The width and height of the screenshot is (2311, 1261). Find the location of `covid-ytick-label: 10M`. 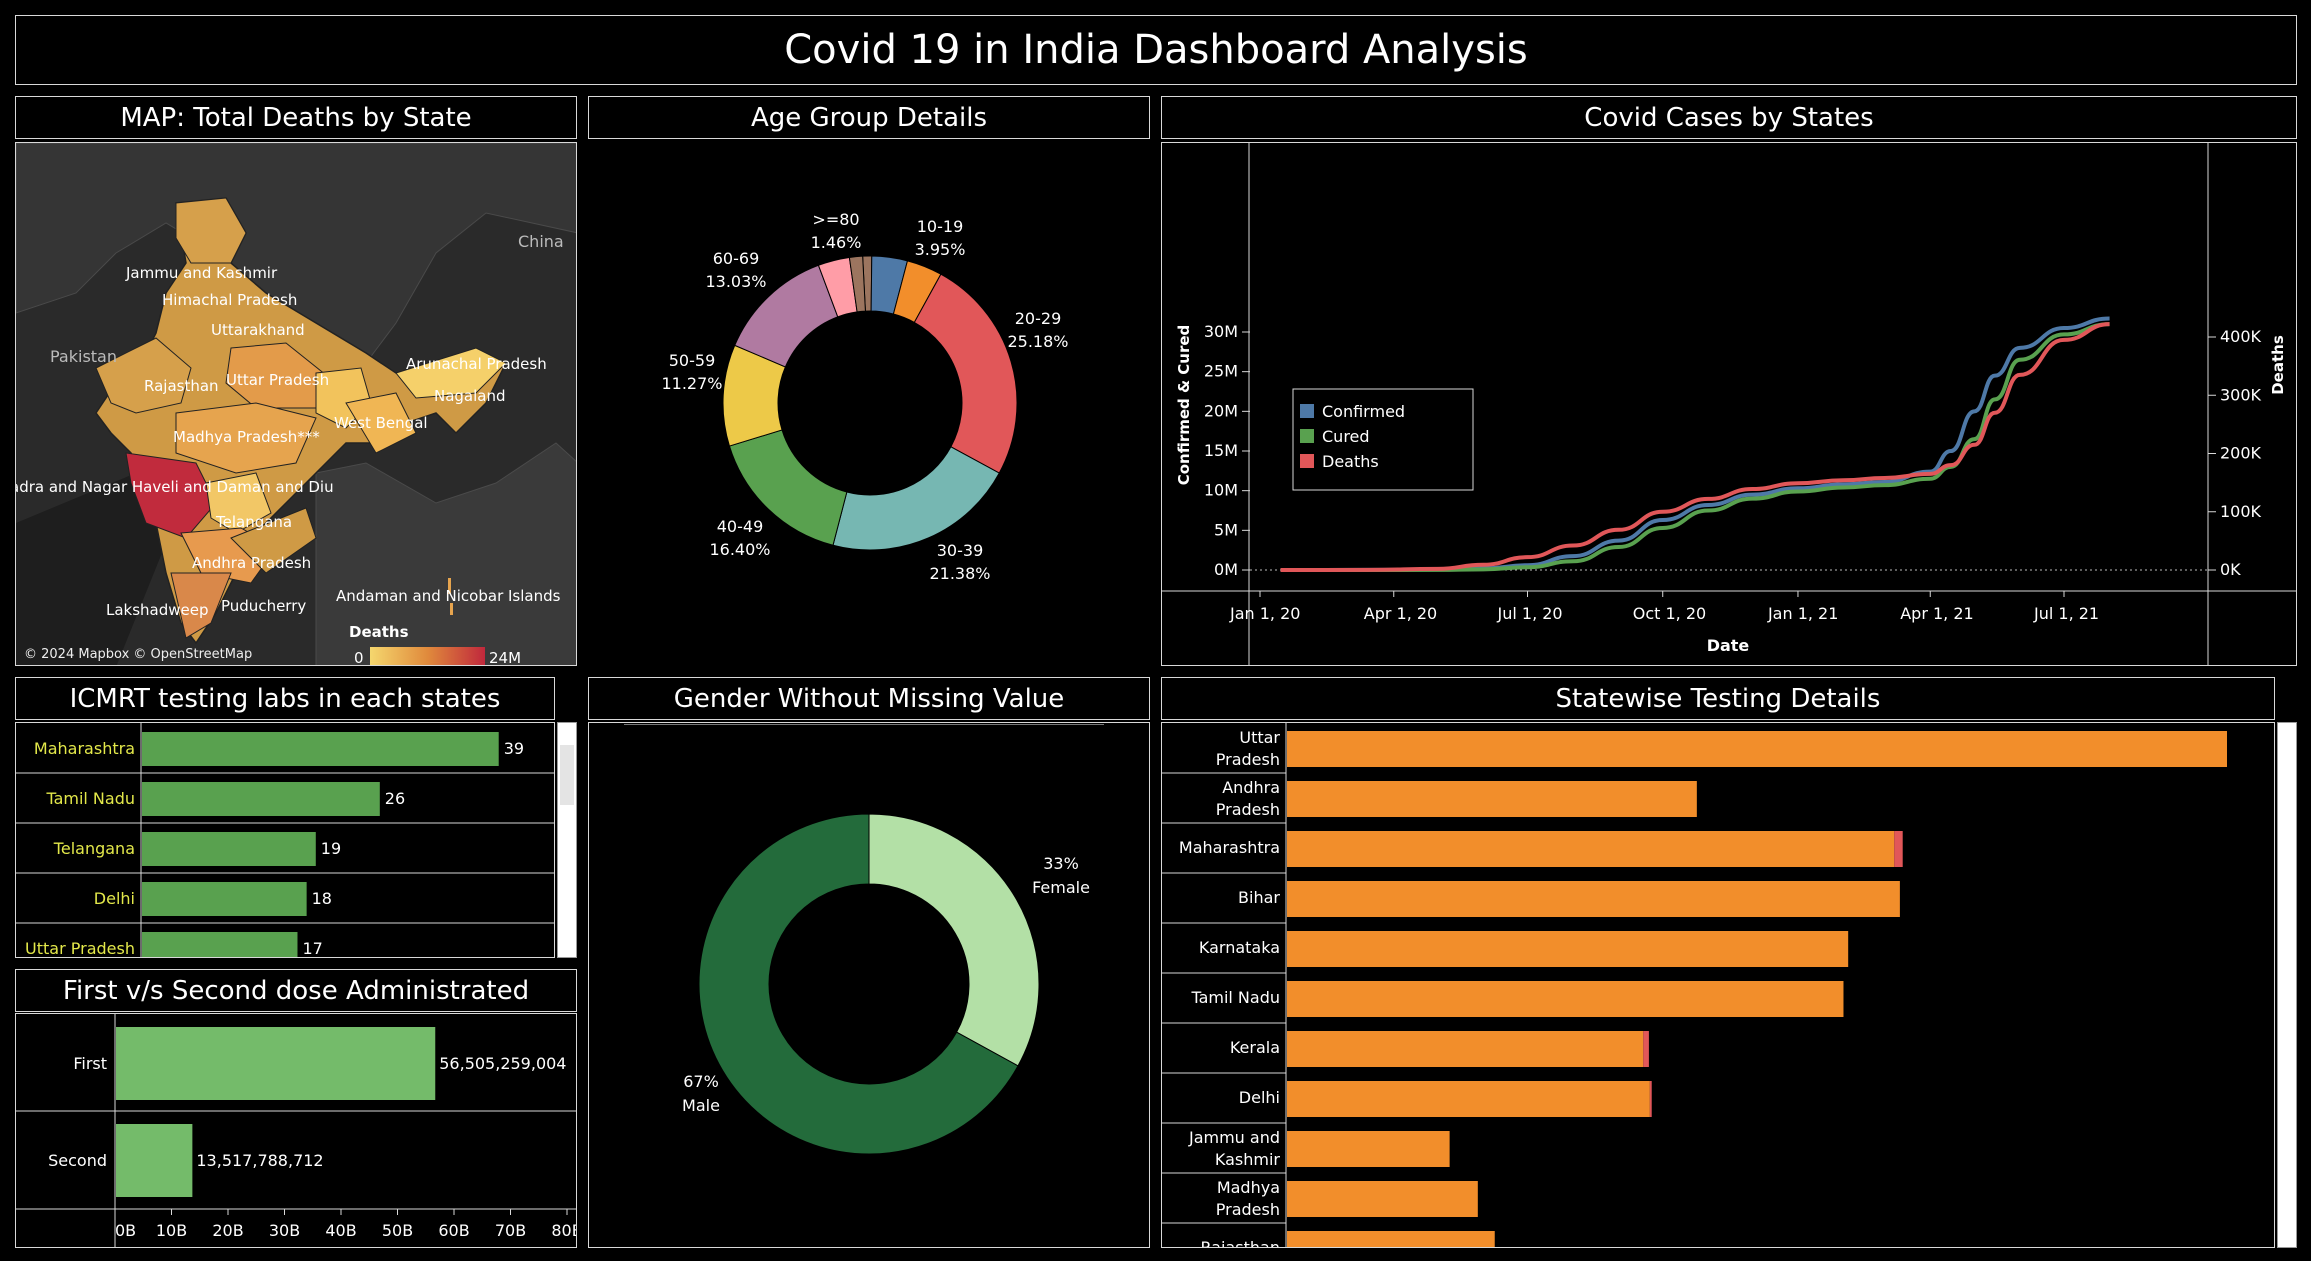

covid-ytick-label: 10M is located at coordinates (1221, 490).